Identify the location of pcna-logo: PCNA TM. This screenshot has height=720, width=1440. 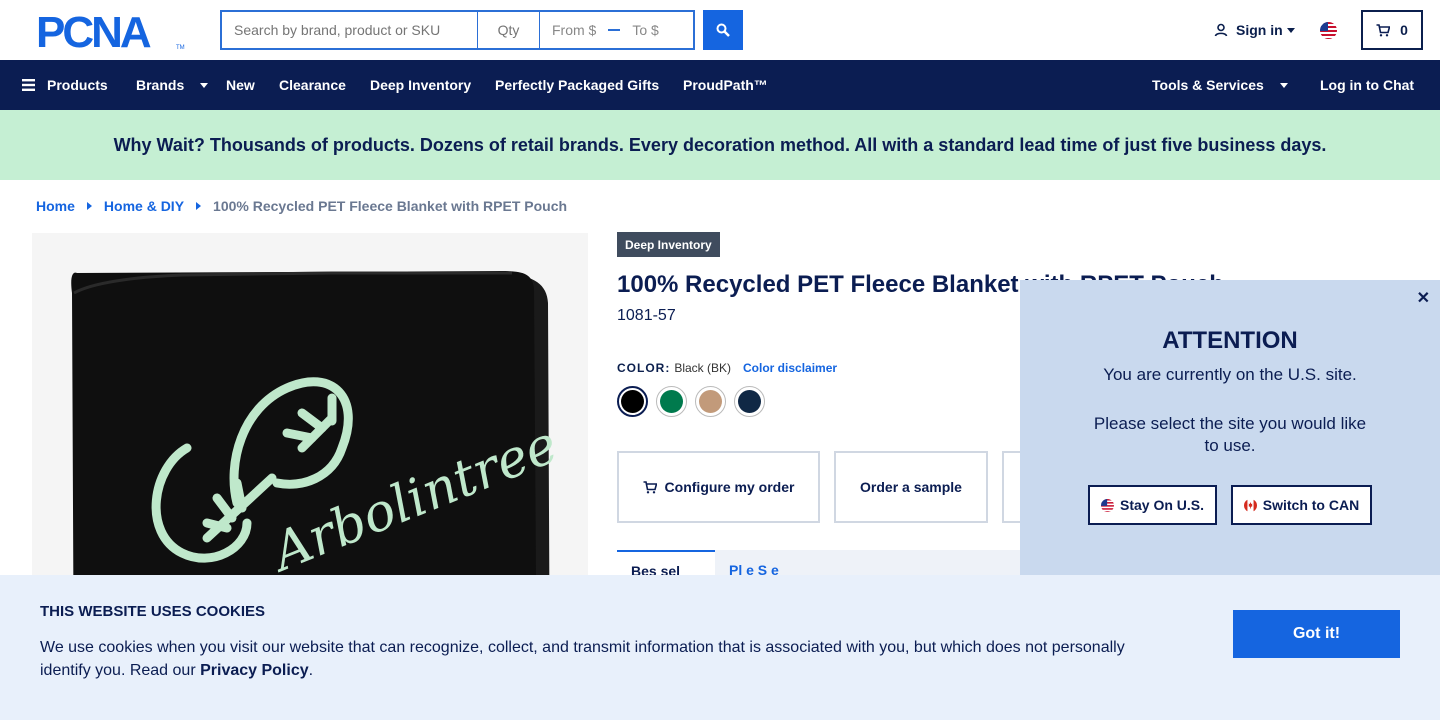
(111, 31).